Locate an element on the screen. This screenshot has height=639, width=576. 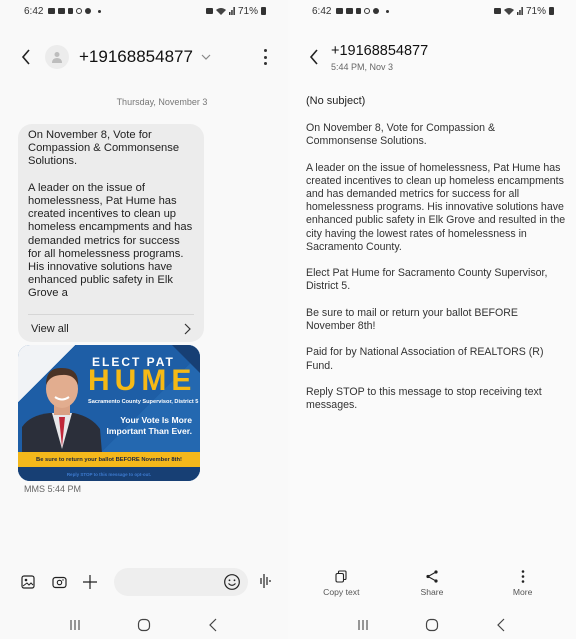
detail-header: +19168854877 5:44 PM, Nov 3 is located at coordinates (432, 60).